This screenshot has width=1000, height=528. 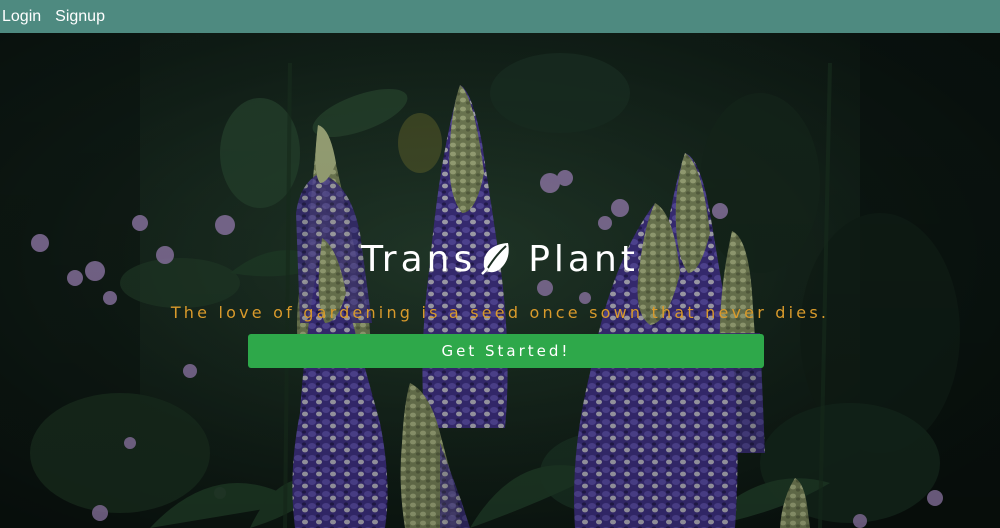 I want to click on get-started-button: Get Started!, so click(x=506, y=351).